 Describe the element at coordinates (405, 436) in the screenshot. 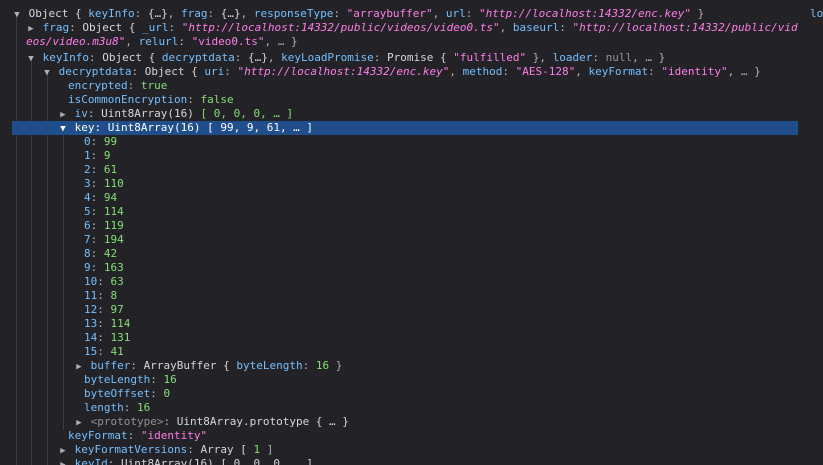

I see `keyformat-row: keyFormat: "identity"` at that location.